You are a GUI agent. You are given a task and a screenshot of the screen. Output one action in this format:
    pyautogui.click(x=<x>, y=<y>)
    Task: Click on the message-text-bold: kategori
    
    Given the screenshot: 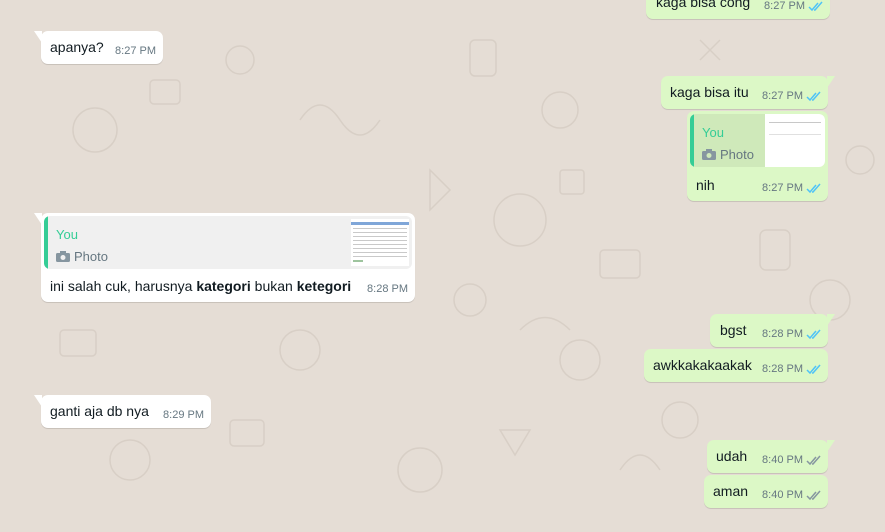 What is the action you would take?
    pyautogui.click(x=223, y=286)
    